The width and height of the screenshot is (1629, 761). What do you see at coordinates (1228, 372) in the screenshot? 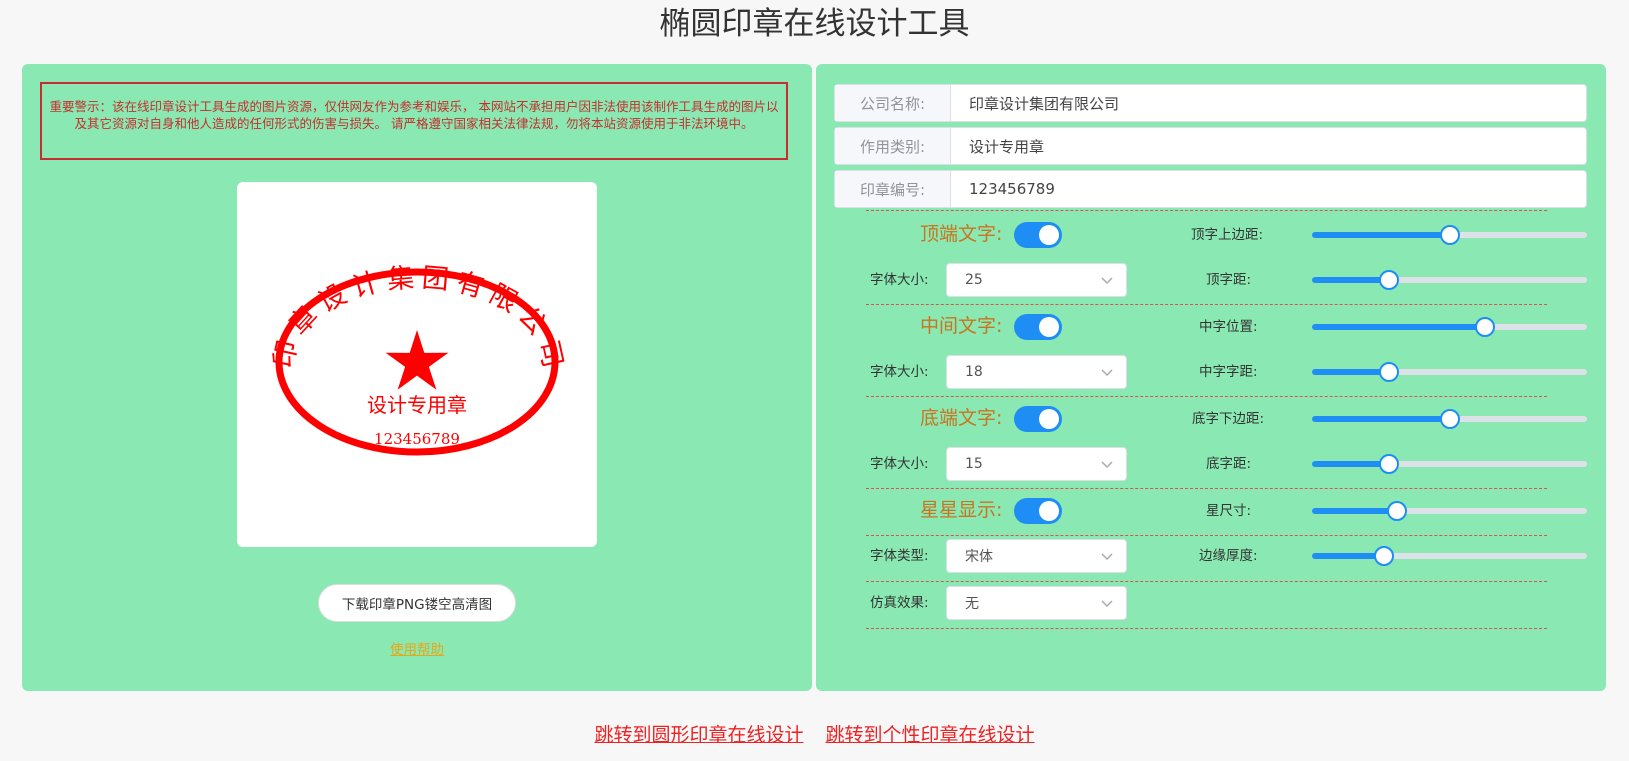
I see `middle-spacing-label: 中字字距:` at bounding box center [1228, 372].